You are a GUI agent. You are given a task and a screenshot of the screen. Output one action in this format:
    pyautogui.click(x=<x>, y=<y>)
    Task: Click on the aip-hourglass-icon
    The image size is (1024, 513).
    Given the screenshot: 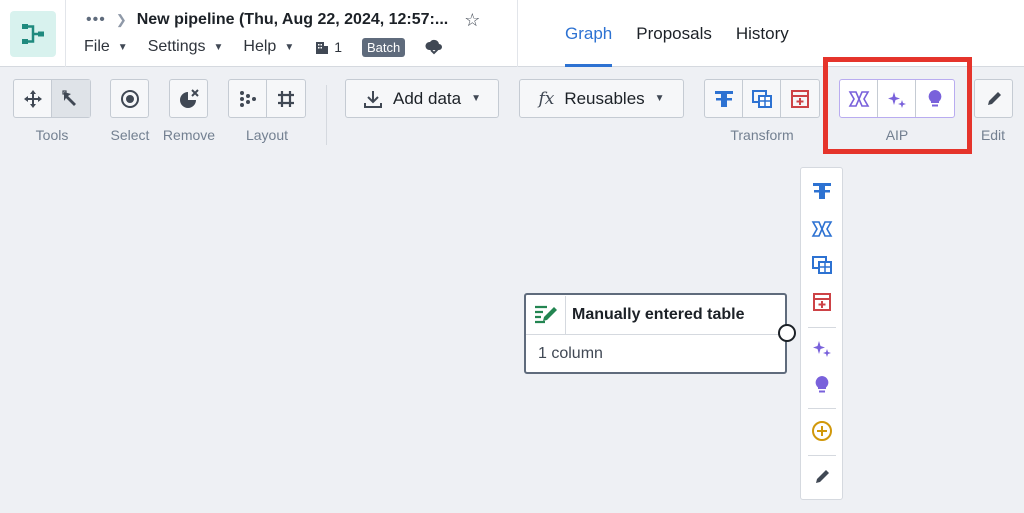 What is the action you would take?
    pyautogui.click(x=822, y=229)
    